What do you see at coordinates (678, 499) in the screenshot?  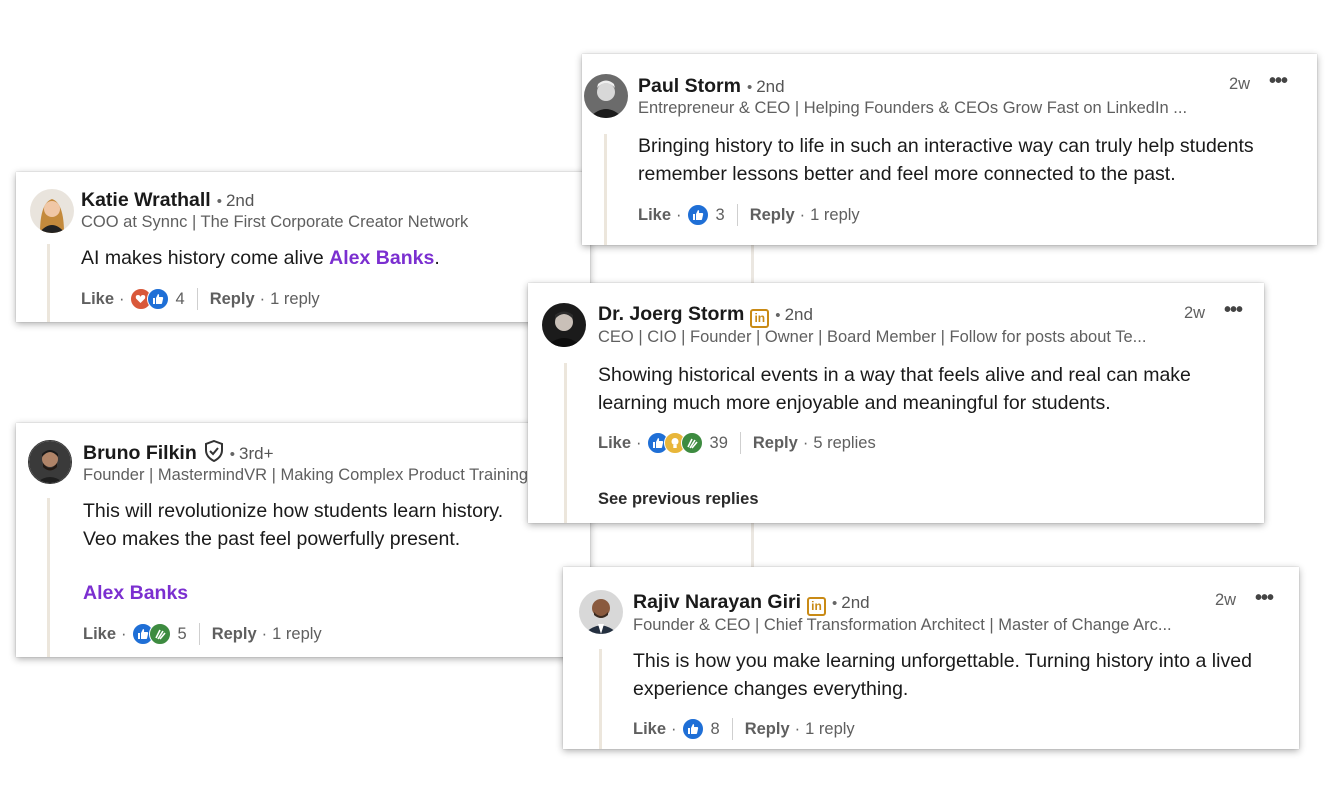 I see `see-previous-replies-link: See previous replies` at bounding box center [678, 499].